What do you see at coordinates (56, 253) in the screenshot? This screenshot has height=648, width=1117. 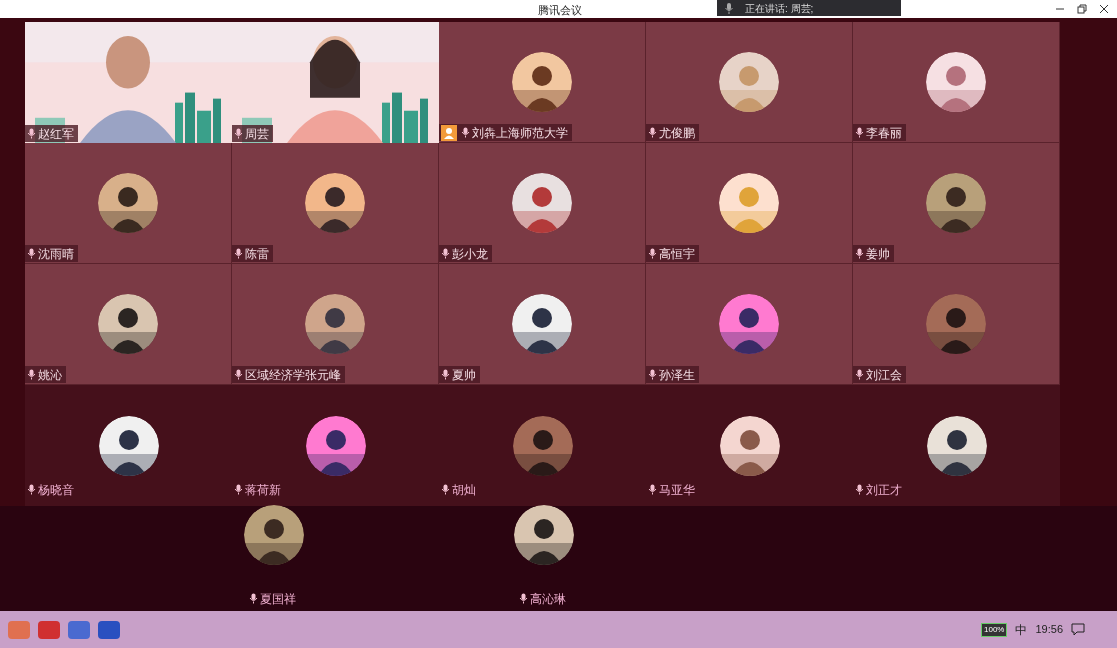 I see `participant-name: 沈雨晴` at bounding box center [56, 253].